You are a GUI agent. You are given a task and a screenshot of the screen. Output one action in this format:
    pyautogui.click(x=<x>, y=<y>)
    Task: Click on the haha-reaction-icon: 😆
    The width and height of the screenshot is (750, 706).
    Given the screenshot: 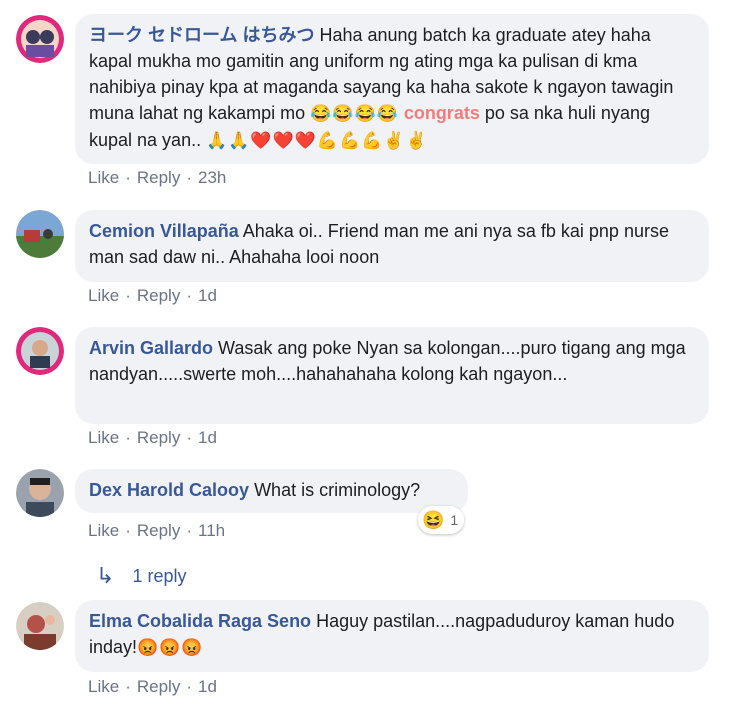 What is the action you would take?
    pyautogui.click(x=433, y=519)
    